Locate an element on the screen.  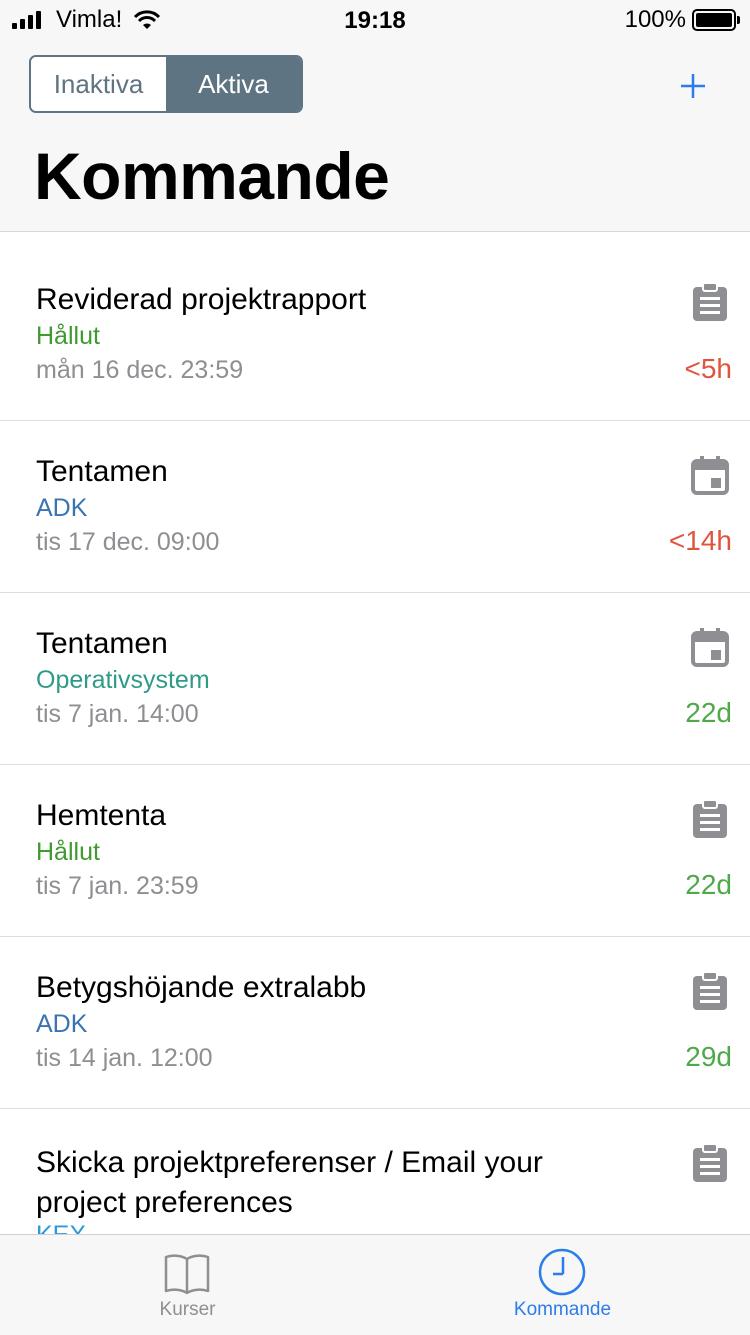
tab-bar: Kurser Kommande is located at coordinates (375, 1284).